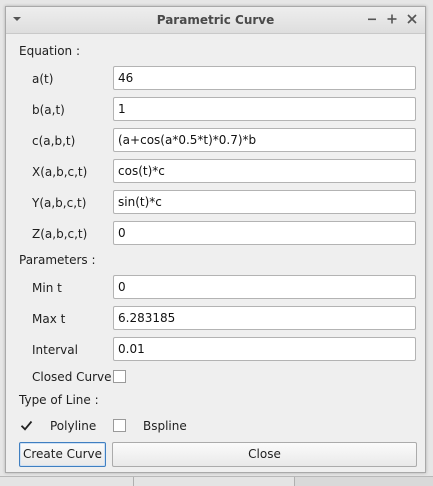 The image size is (433, 486). Describe the element at coordinates (60, 172) in the screenshot. I see `x-abct-label: X(a,b,c,t)` at that location.